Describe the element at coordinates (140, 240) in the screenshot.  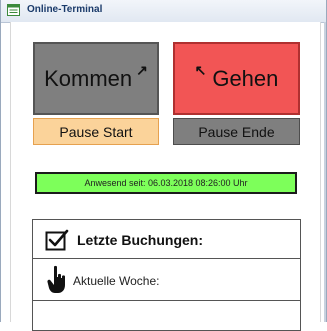
I see `letzte-buchungen-heading: Letzte Buchungen:` at that location.